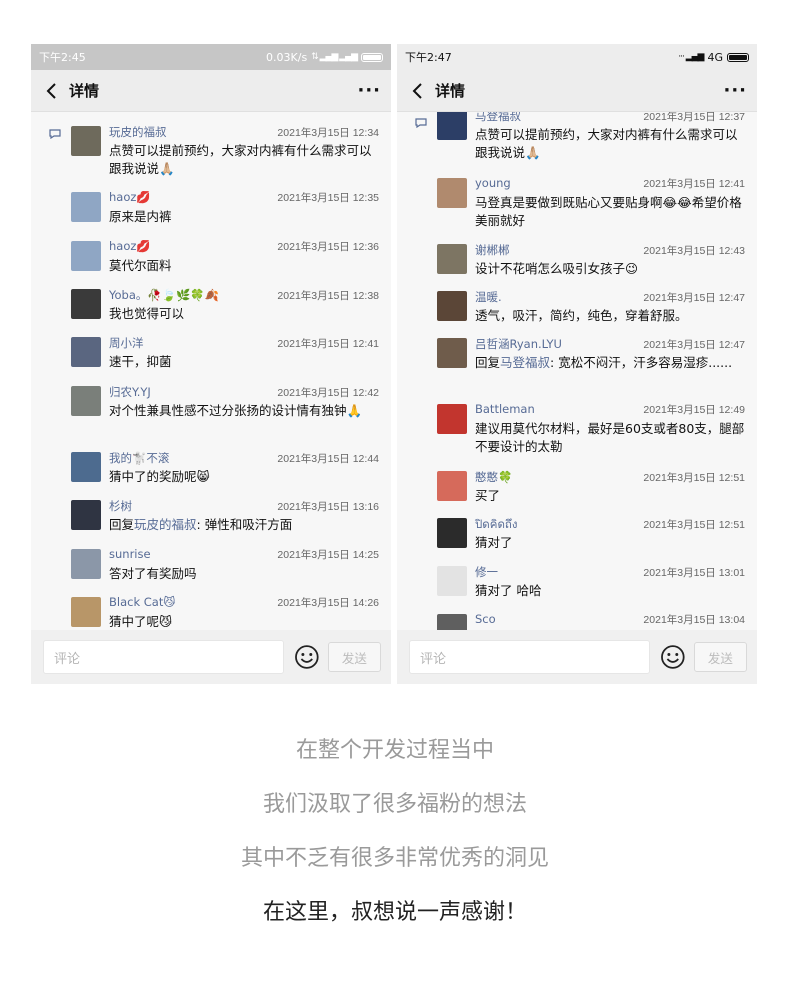 The width and height of the screenshot is (790, 1000). What do you see at coordinates (225, 468) in the screenshot?
I see `comment-item: 我的🐩不滚 2021年3月15日 12:44 猜中了的奖励呢😸` at bounding box center [225, 468].